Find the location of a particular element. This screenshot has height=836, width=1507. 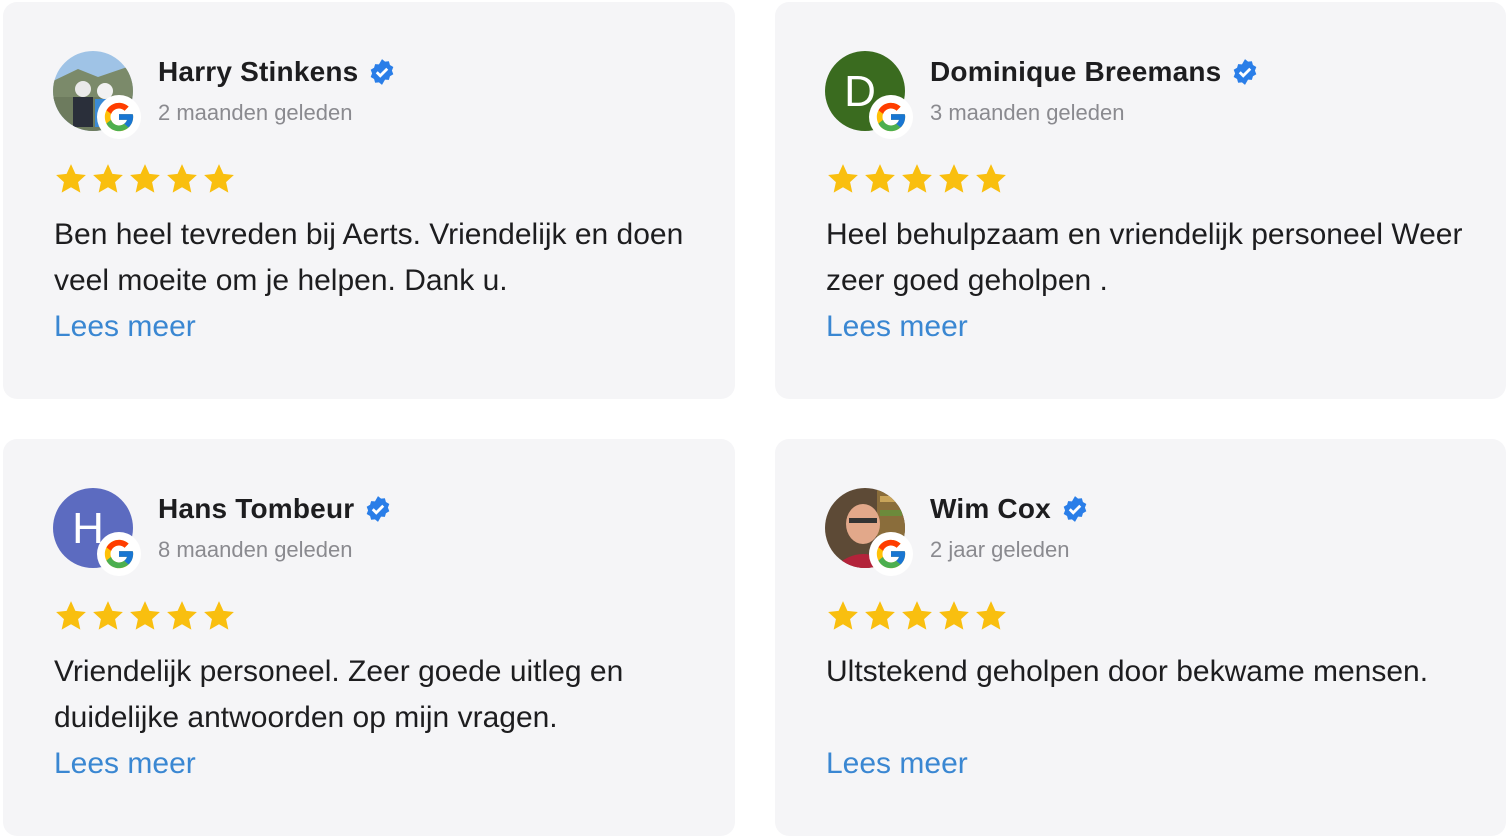

reviewer-header: Hans Tombeur is located at coordinates (275, 509).